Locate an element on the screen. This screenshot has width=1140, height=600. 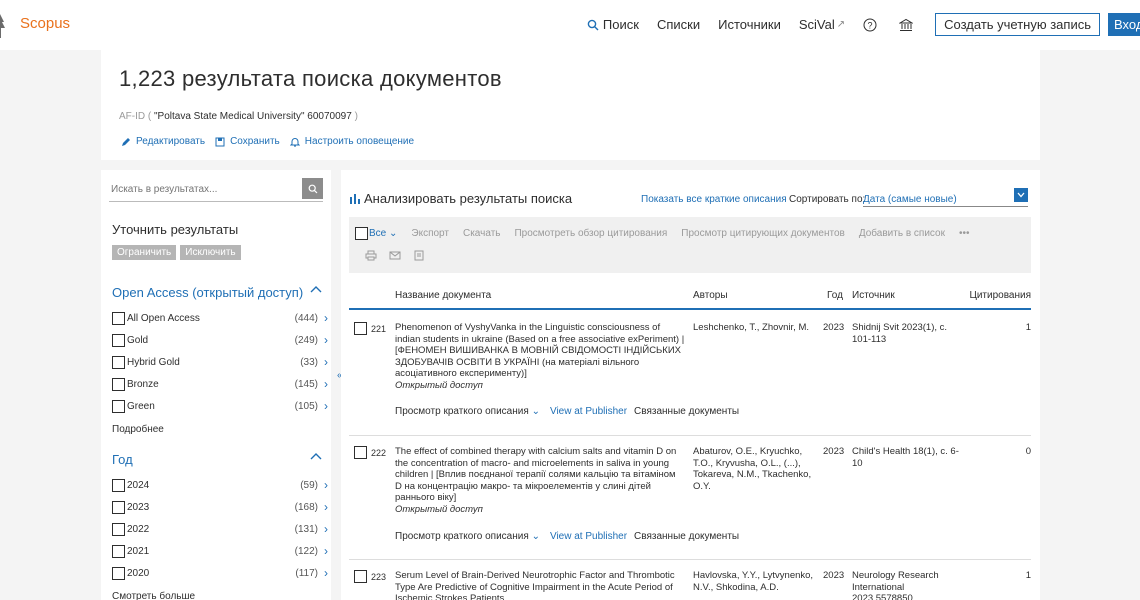
facet-year-header: Год is located at coordinates (217, 459).